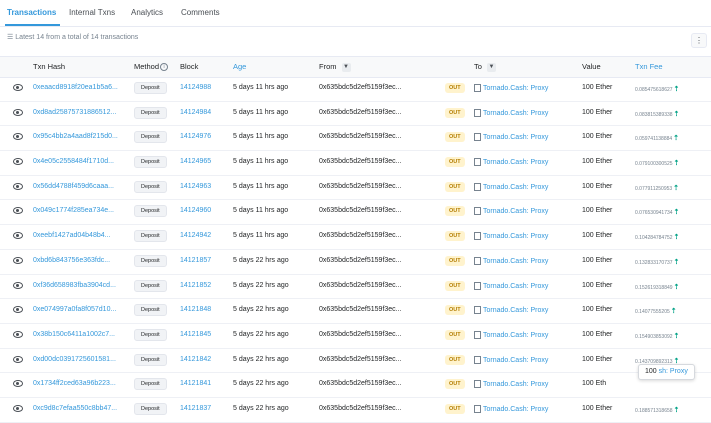 The image size is (711, 423). I want to click on active-tab-indicator, so click(32, 25).